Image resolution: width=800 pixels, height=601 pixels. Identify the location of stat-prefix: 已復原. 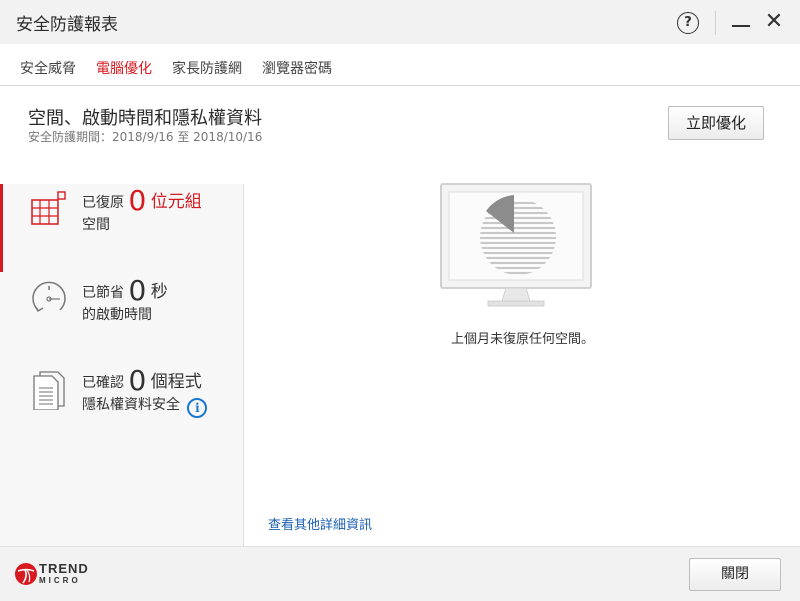
(103, 203).